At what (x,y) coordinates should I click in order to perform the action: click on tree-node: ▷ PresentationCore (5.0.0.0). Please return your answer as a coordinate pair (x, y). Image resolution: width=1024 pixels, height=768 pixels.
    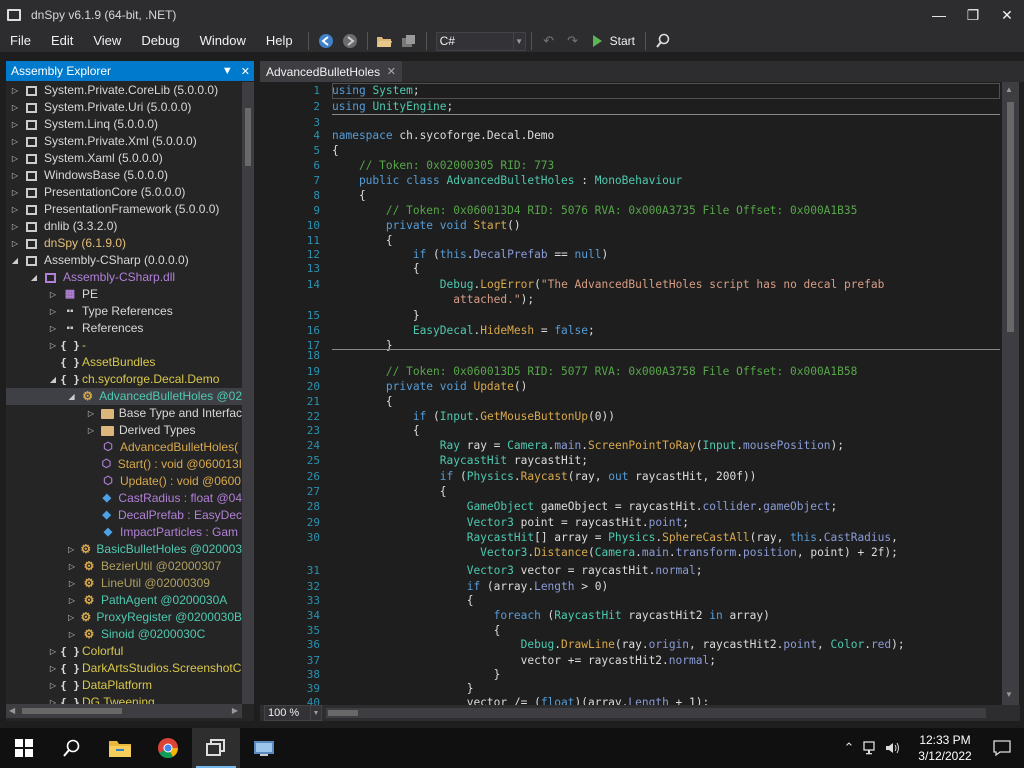
    Looking at the image, I should click on (124, 192).